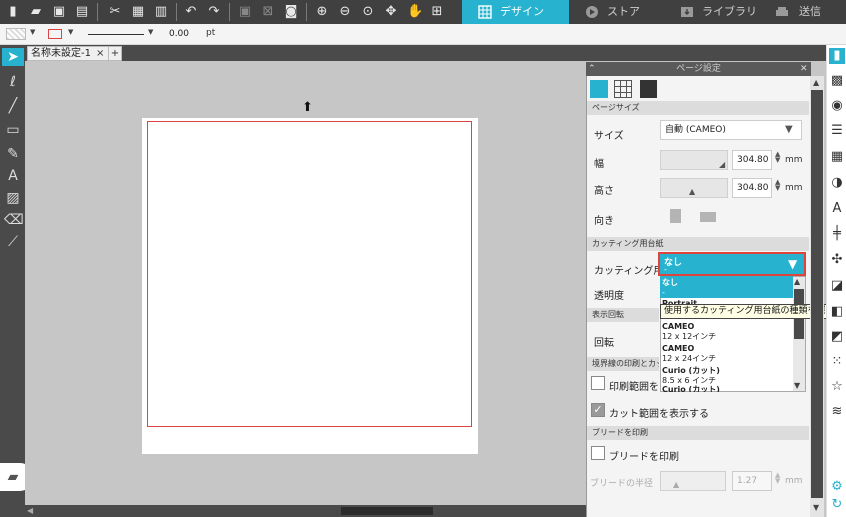  I want to click on library-icon, so click(687, 12).